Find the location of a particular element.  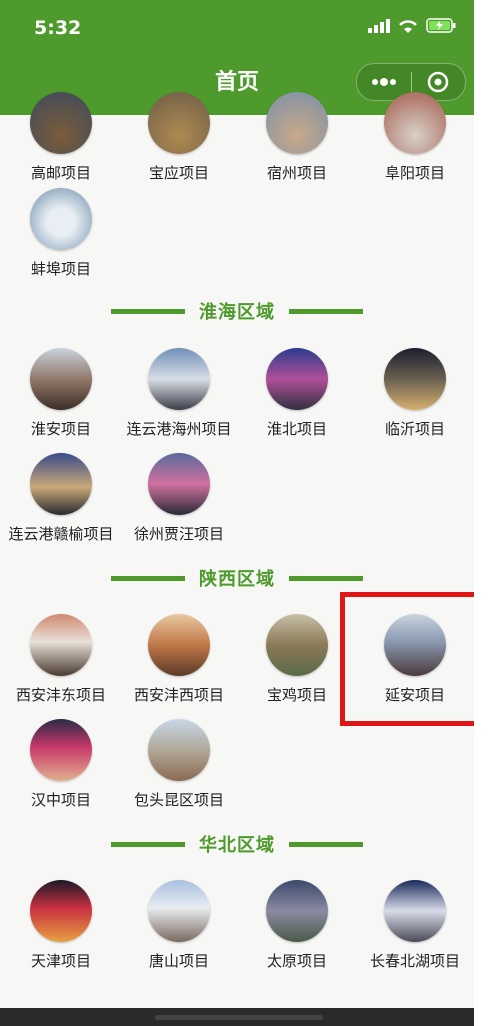

project-label: 连云港海州项目 is located at coordinates (179, 429).